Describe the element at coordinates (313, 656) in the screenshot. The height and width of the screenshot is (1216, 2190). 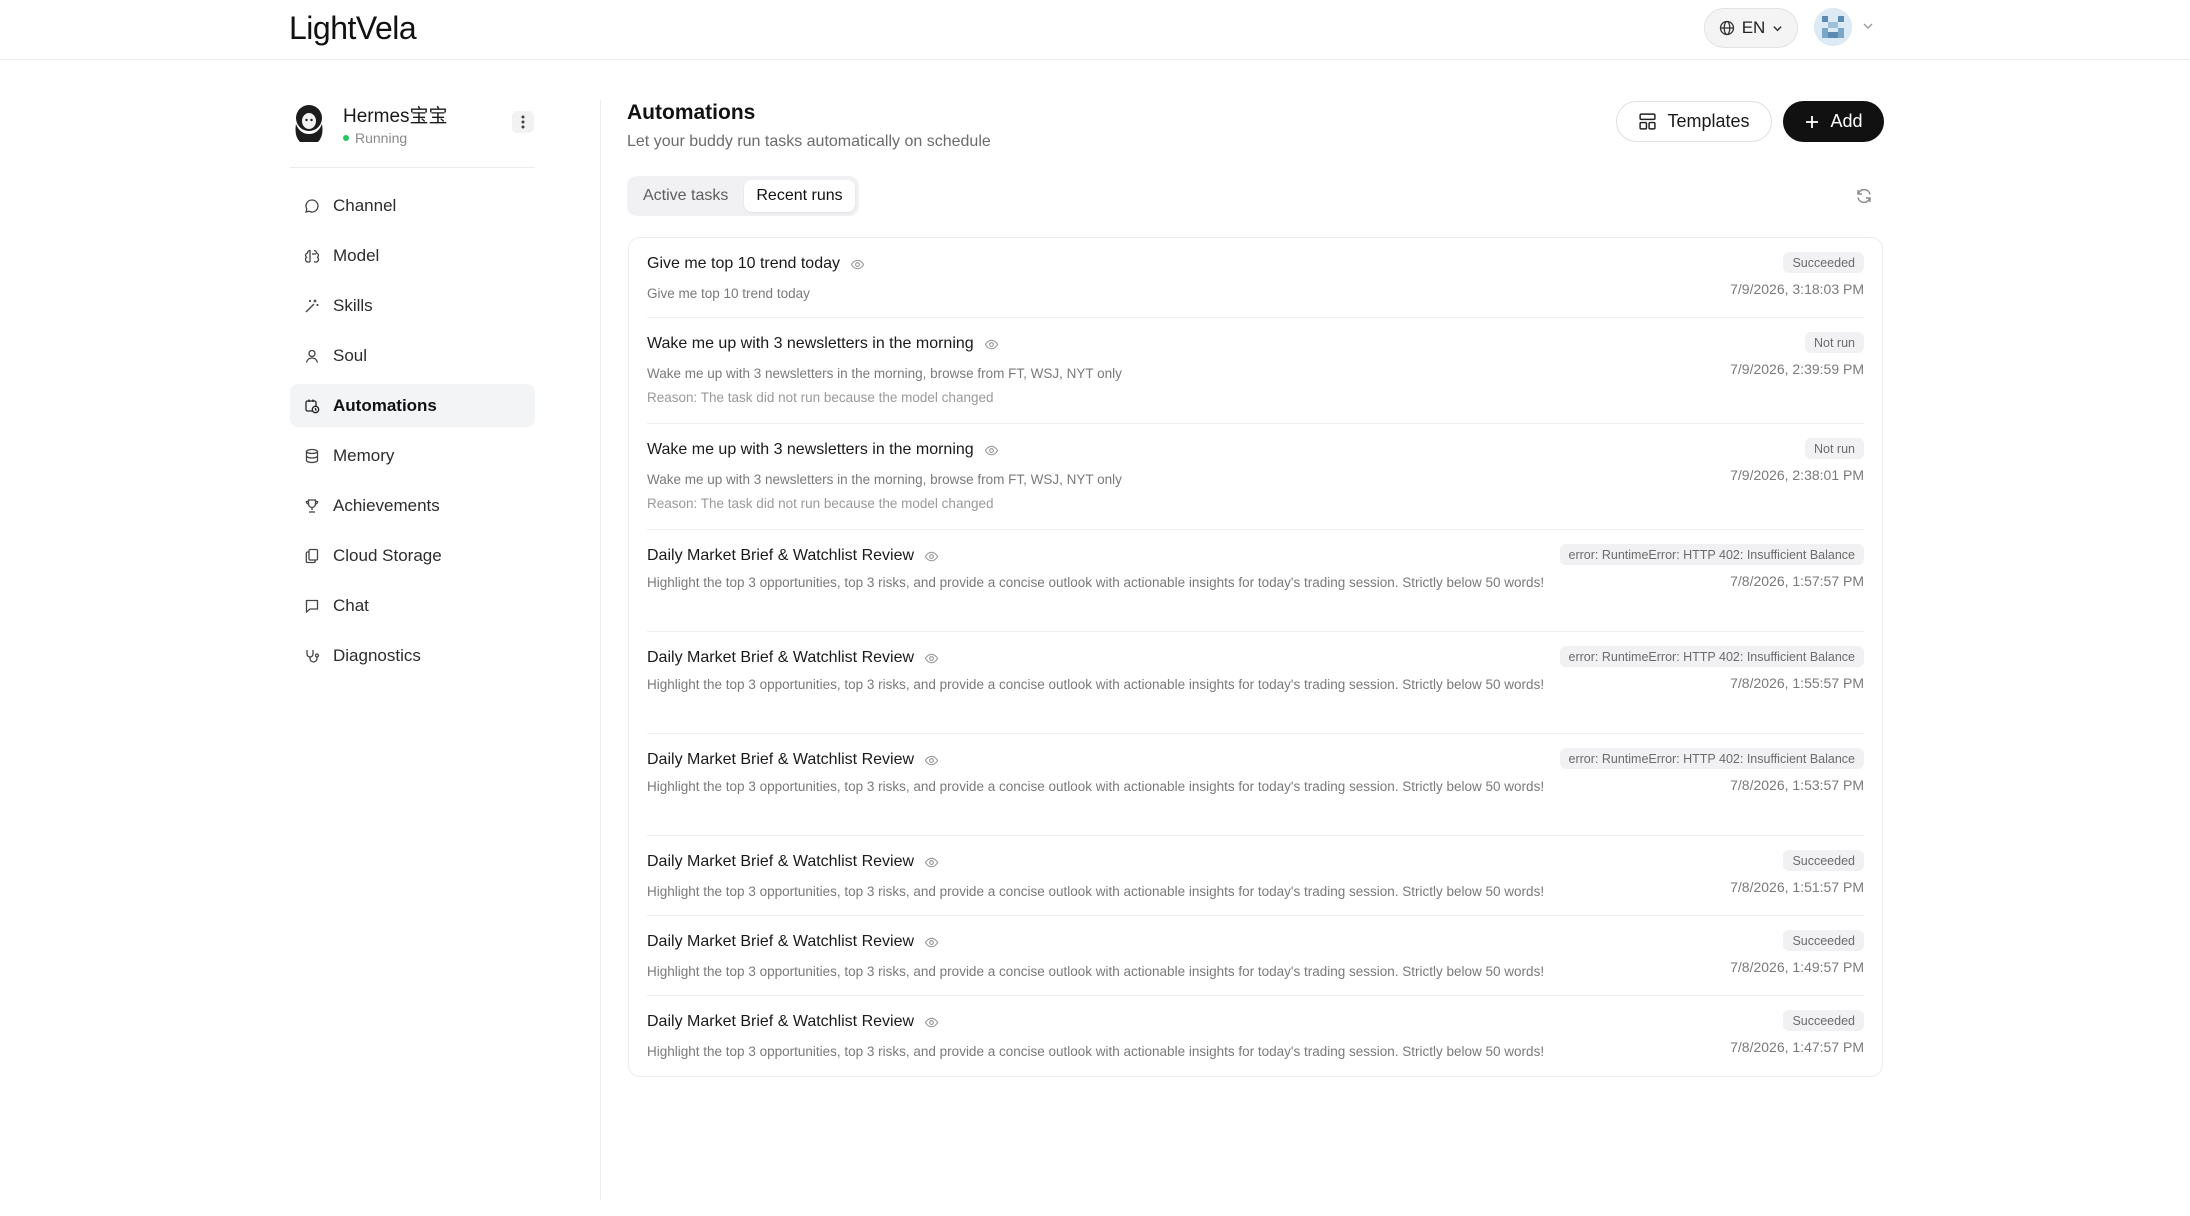
I see `stethoscope-icon` at that location.